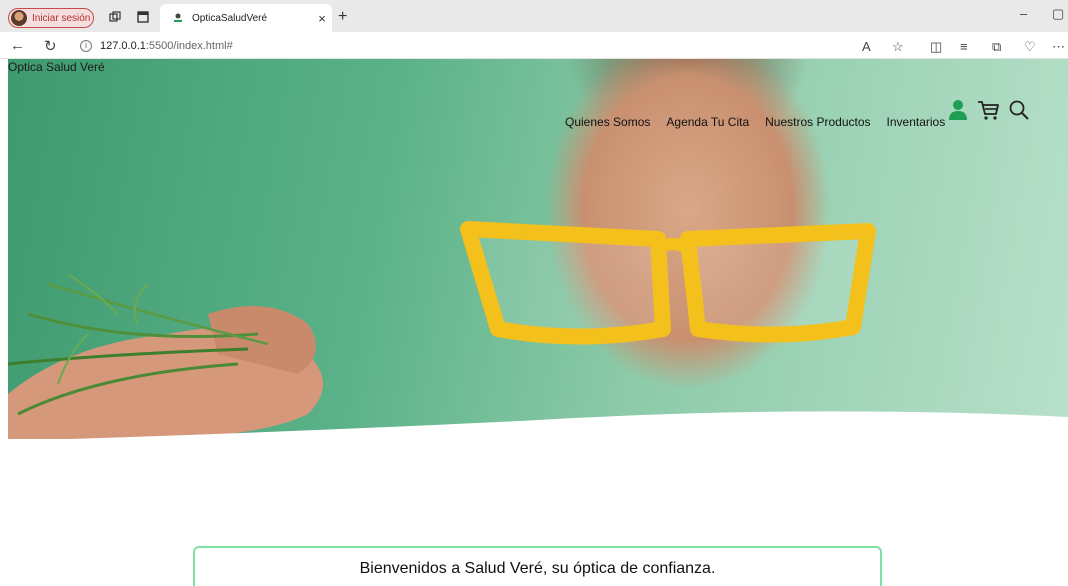  What do you see at coordinates (936, 47) in the screenshot?
I see `split-screen-icon: ◫` at bounding box center [936, 47].